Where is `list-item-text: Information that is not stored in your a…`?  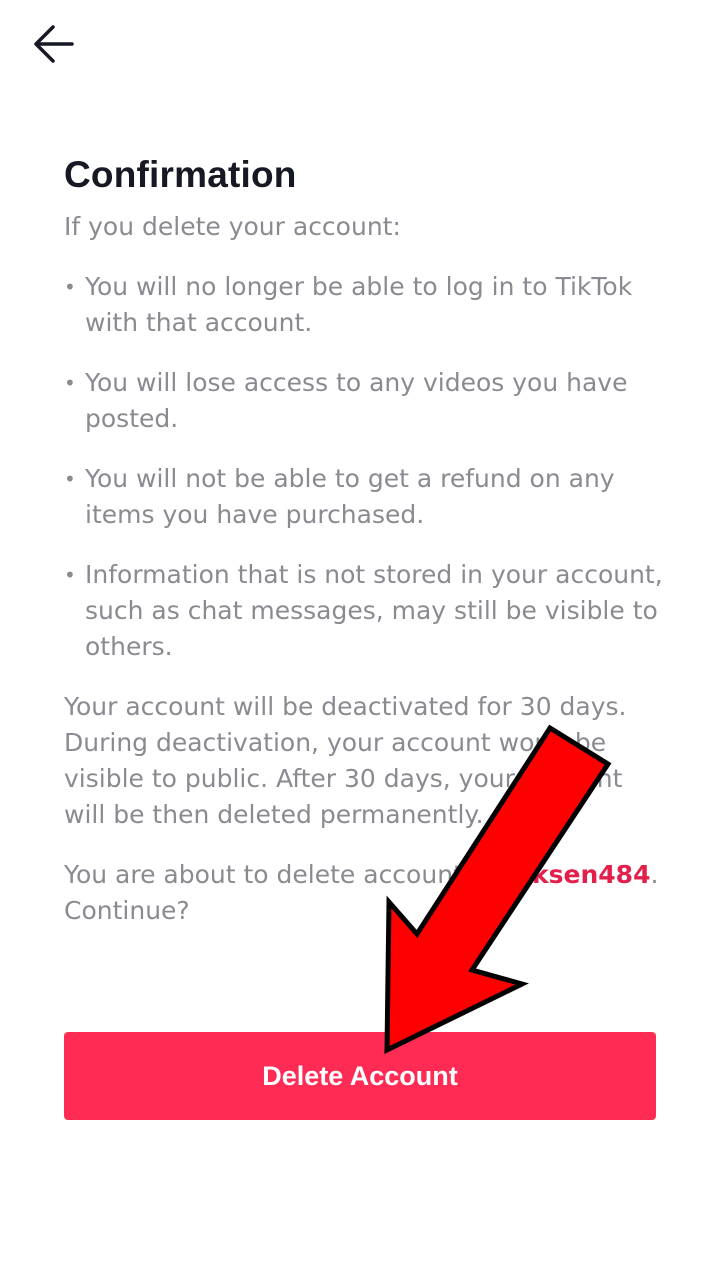
list-item-text: Information that is not stored in your a… is located at coordinates (374, 610).